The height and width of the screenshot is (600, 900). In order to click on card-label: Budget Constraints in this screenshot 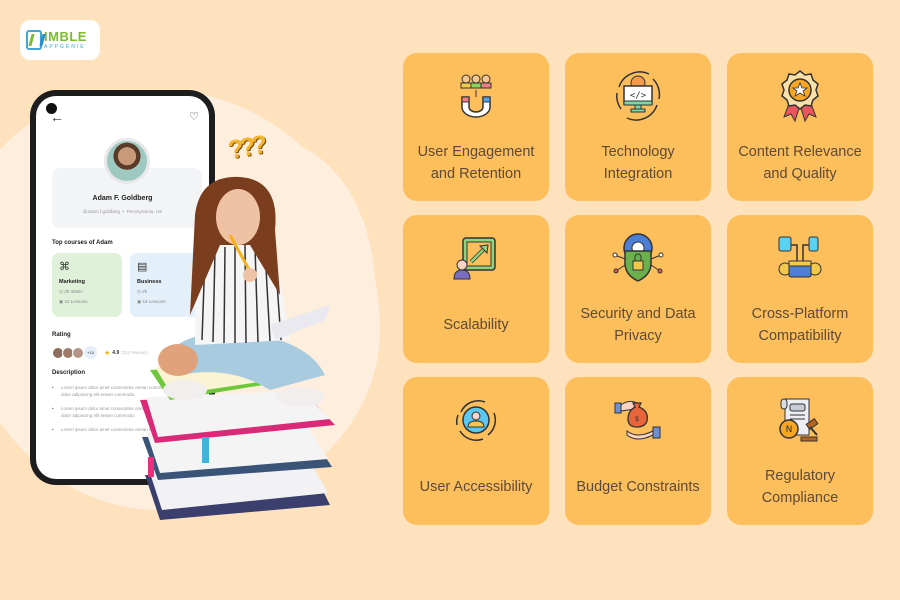, I will do `click(638, 487)`.